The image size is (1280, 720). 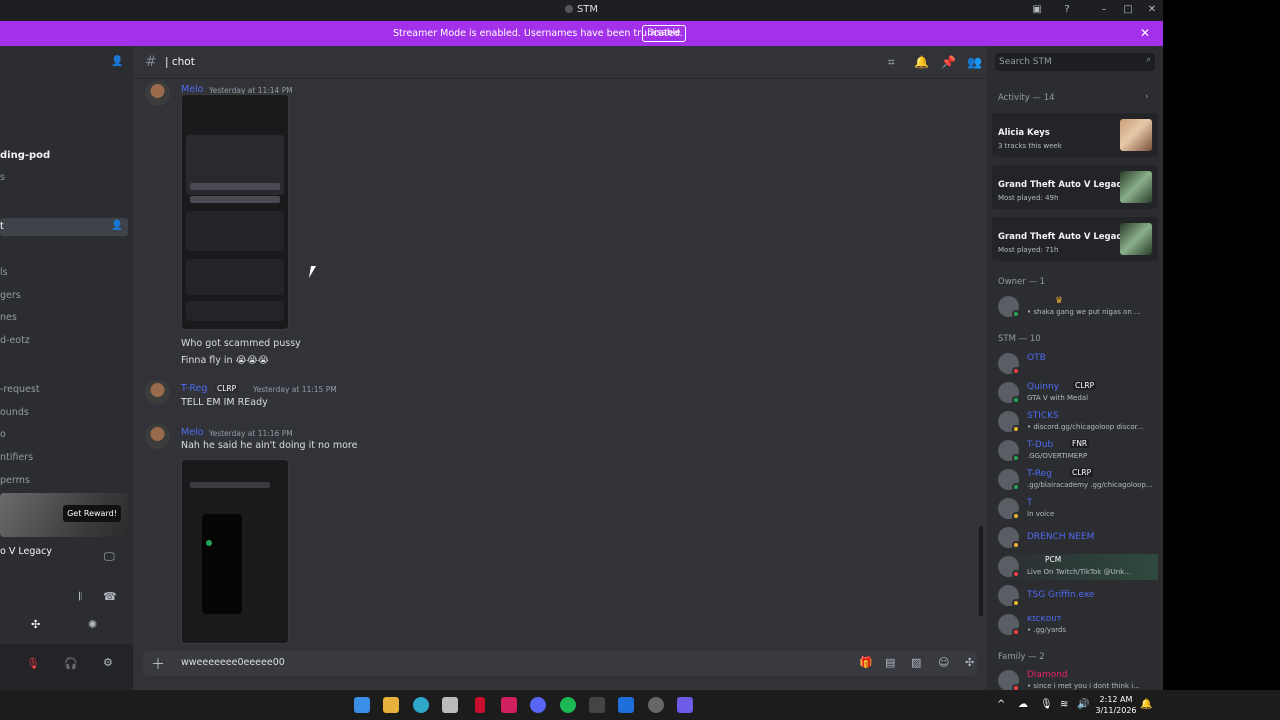 What do you see at coordinates (80, 597) in the screenshot?
I see `soundboard-icon: 𝄃` at bounding box center [80, 597].